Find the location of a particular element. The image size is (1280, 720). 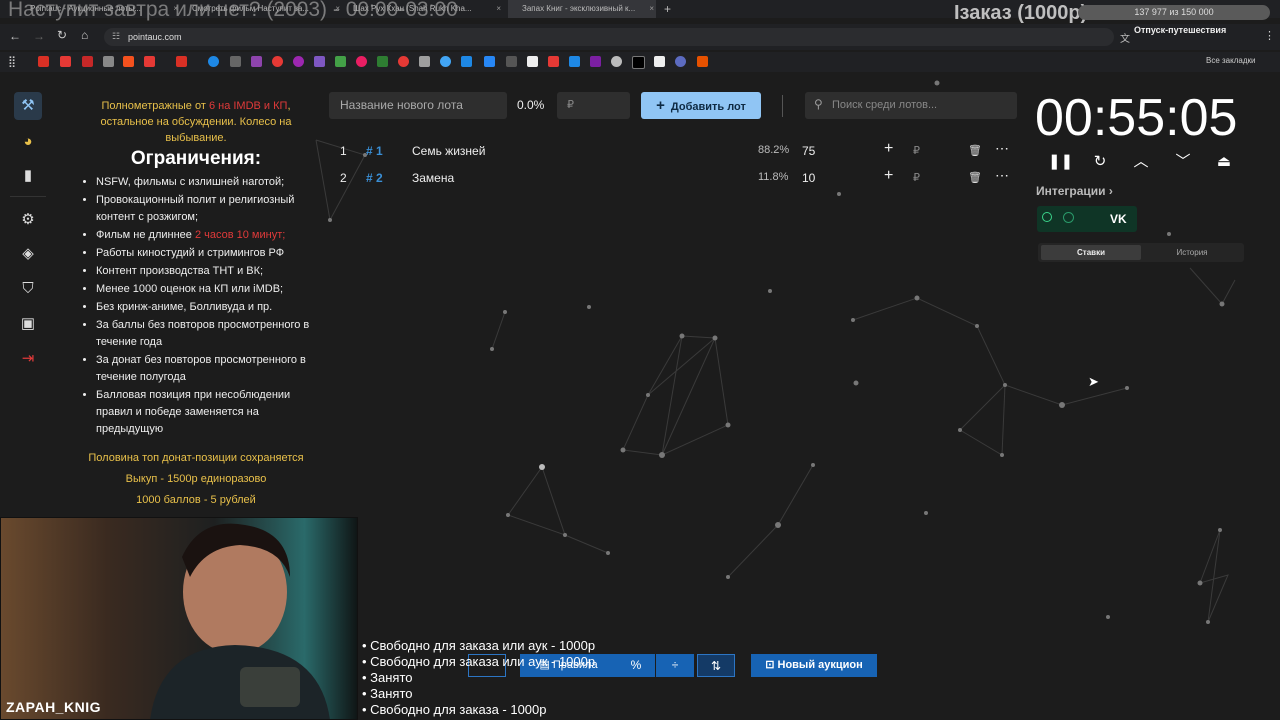

new-auction-button: ⊡ Новый аукцион is located at coordinates (814, 665).